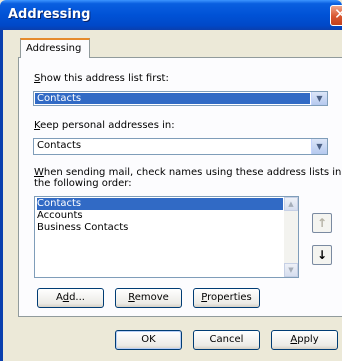 This screenshot has height=361, width=342. I want to click on move-down-button: ↓, so click(322, 255).